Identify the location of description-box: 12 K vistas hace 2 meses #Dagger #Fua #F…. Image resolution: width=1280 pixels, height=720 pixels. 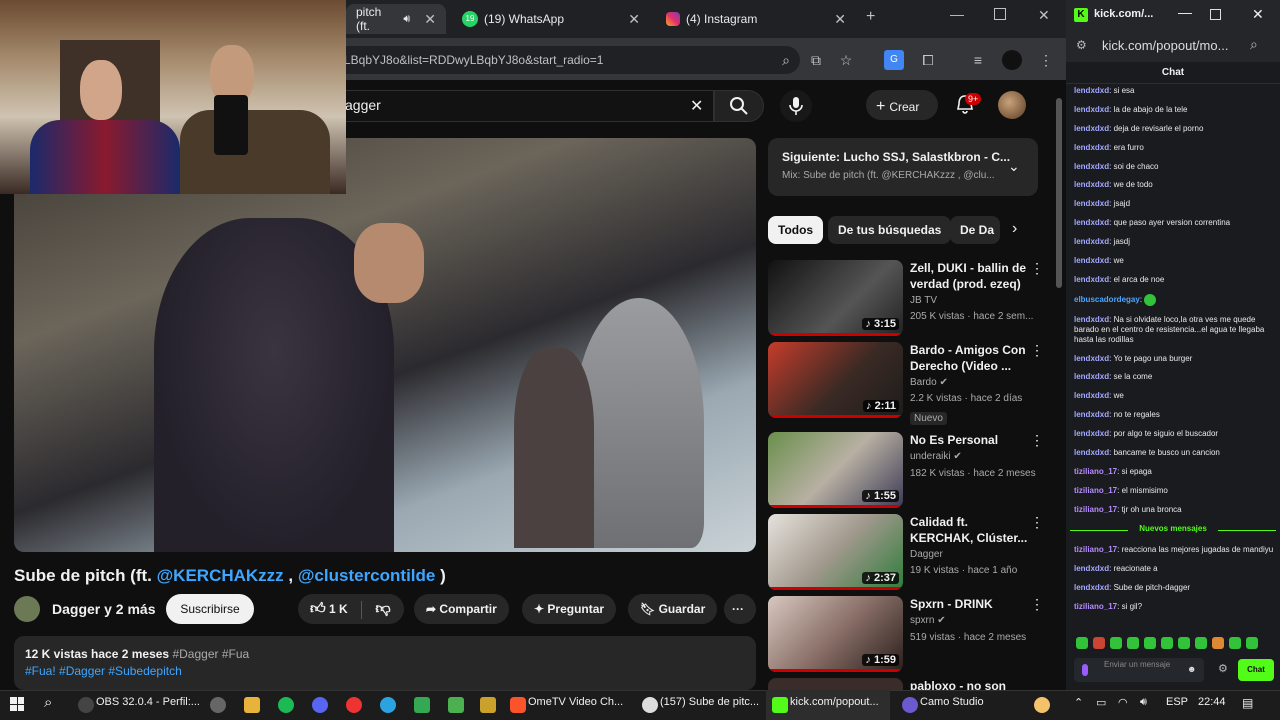
(385, 663).